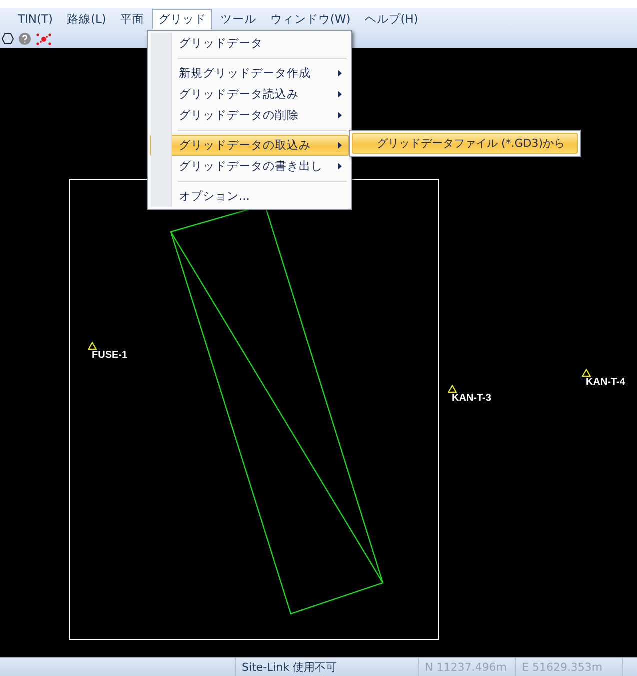  Describe the element at coordinates (110, 355) in the screenshot. I see `station-label: FUSE-1` at that location.